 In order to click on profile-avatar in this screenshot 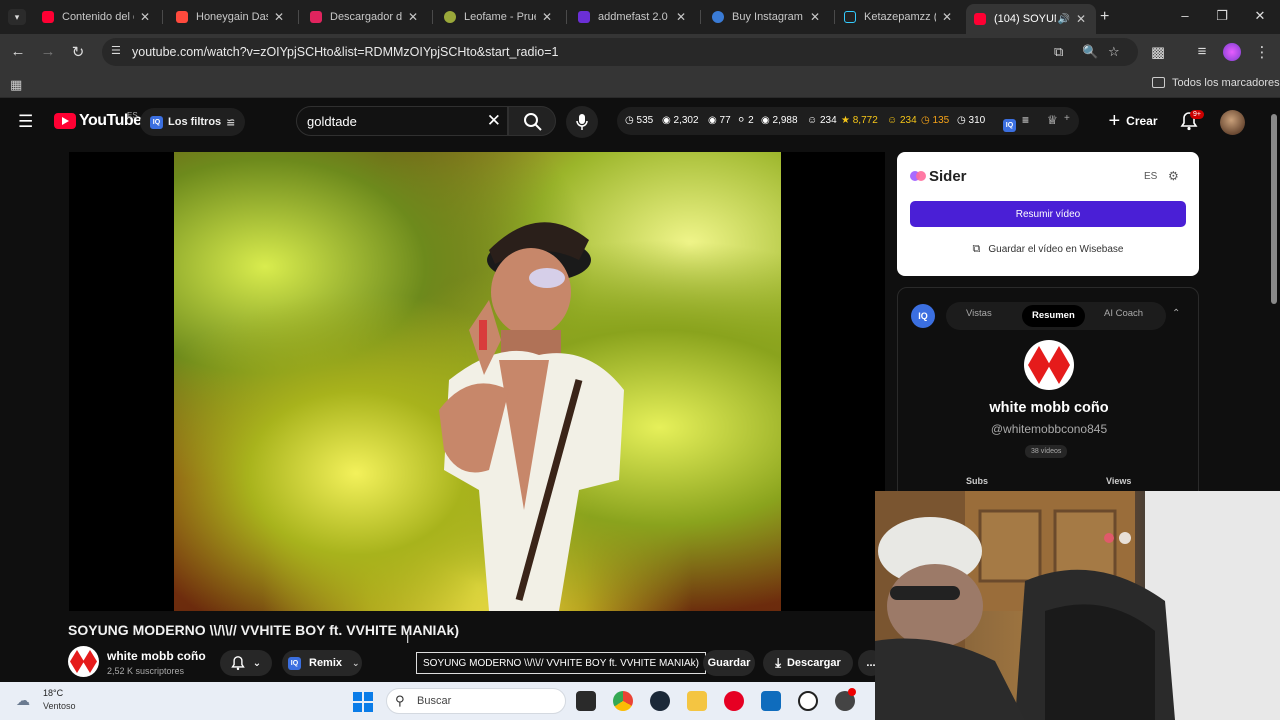, I will do `click(1232, 52)`.